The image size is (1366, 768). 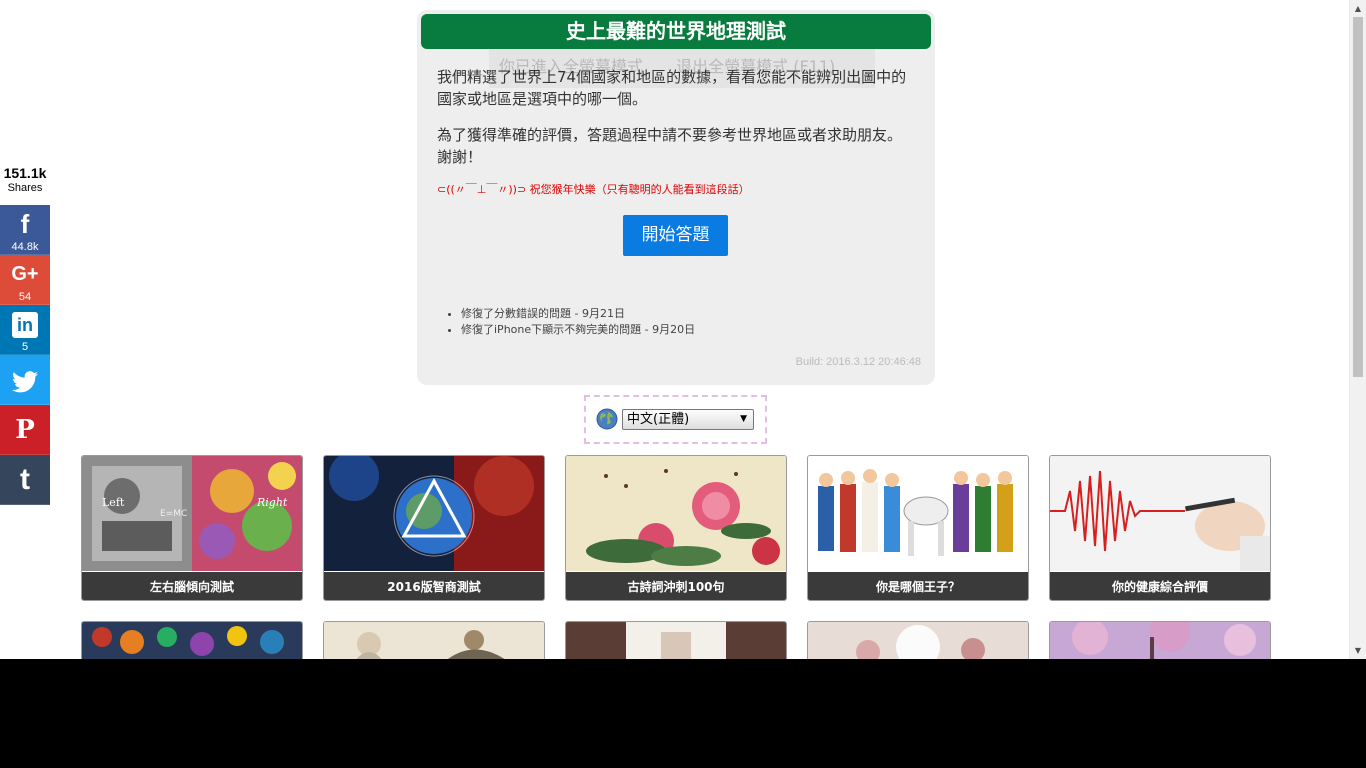 I want to click on scroll-down-arrow-icon: ▼, so click(x=1358, y=650).